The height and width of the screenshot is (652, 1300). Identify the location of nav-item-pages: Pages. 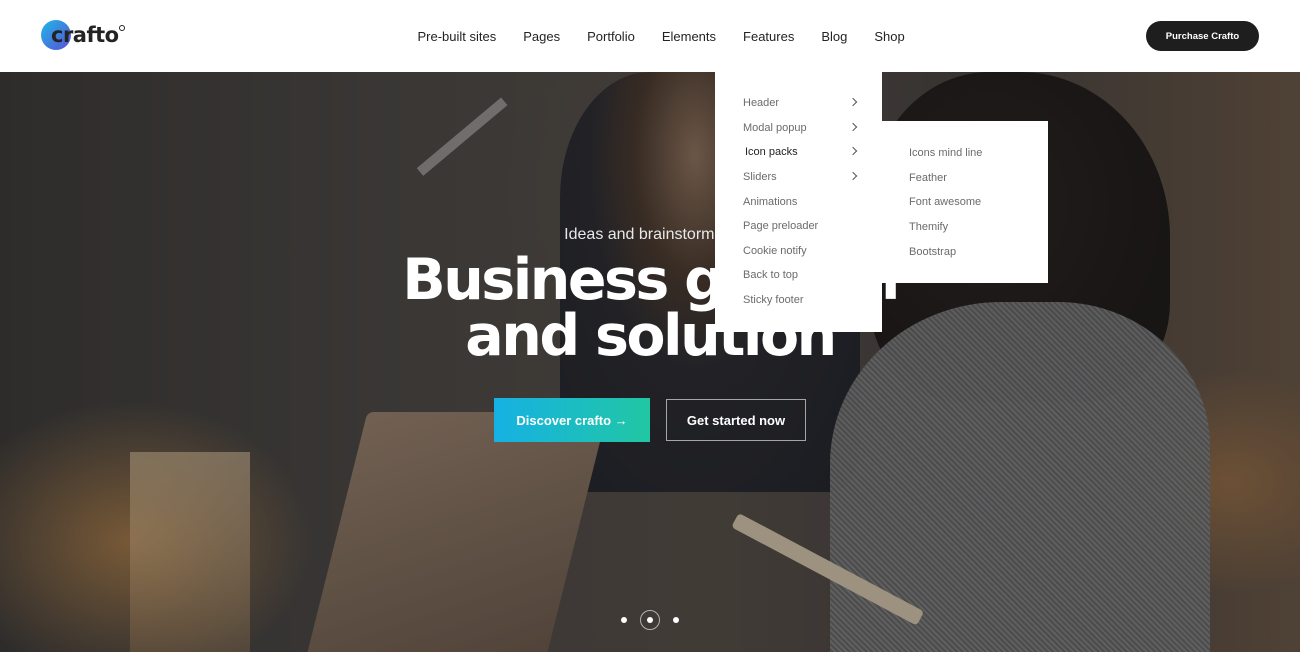
(541, 36).